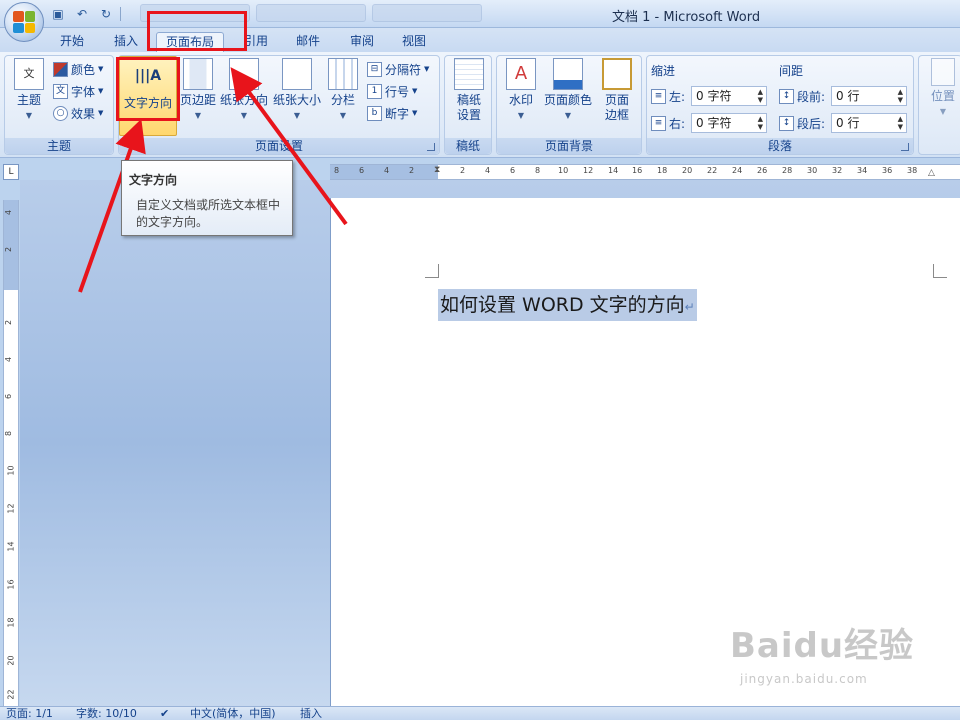 Image resolution: width=960 pixels, height=720 pixels. Describe the element at coordinates (279, 146) in the screenshot. I see `page-setup-group-label: 页面设置` at that location.